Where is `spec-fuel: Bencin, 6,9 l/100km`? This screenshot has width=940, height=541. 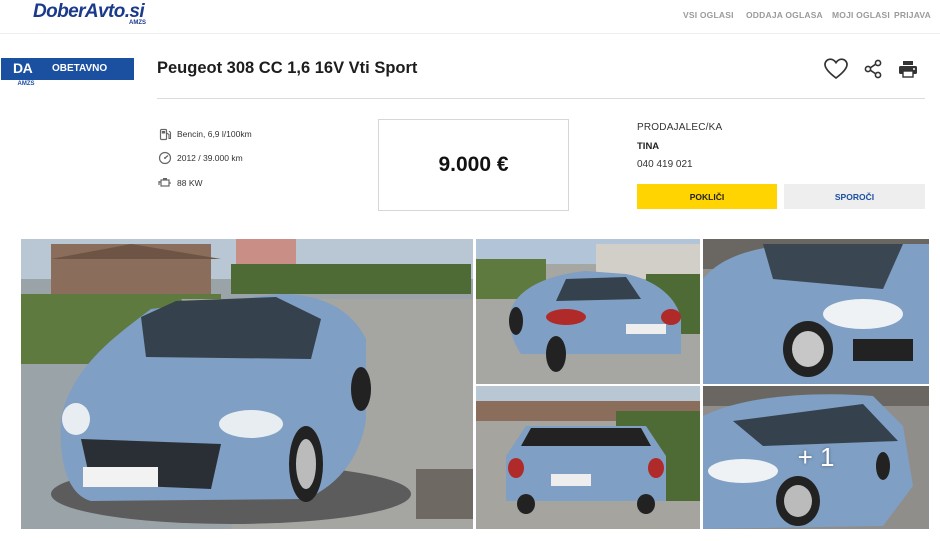
spec-fuel: Bencin, 6,9 l/100km is located at coordinates (205, 134).